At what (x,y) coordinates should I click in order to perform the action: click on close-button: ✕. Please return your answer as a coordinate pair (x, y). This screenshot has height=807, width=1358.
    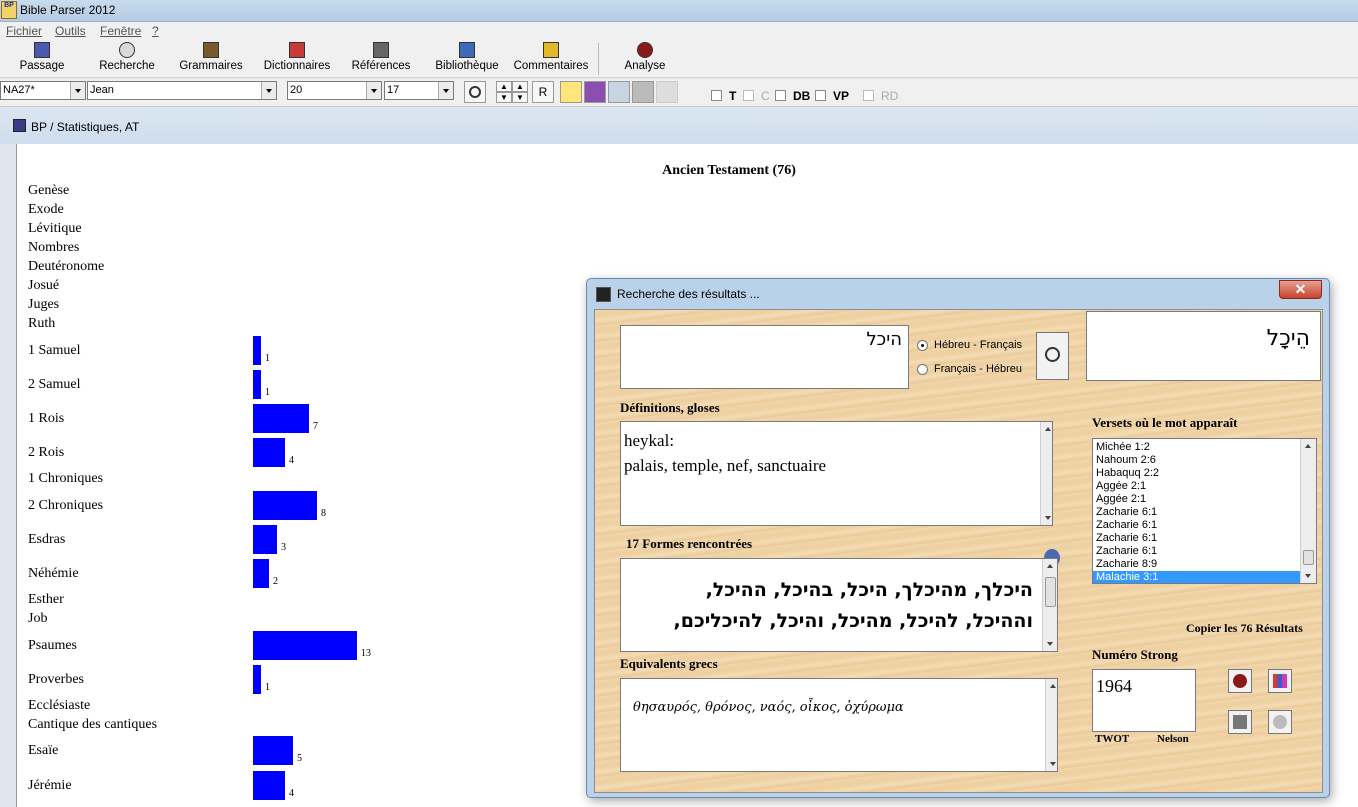
    Looking at the image, I should click on (1300, 289).